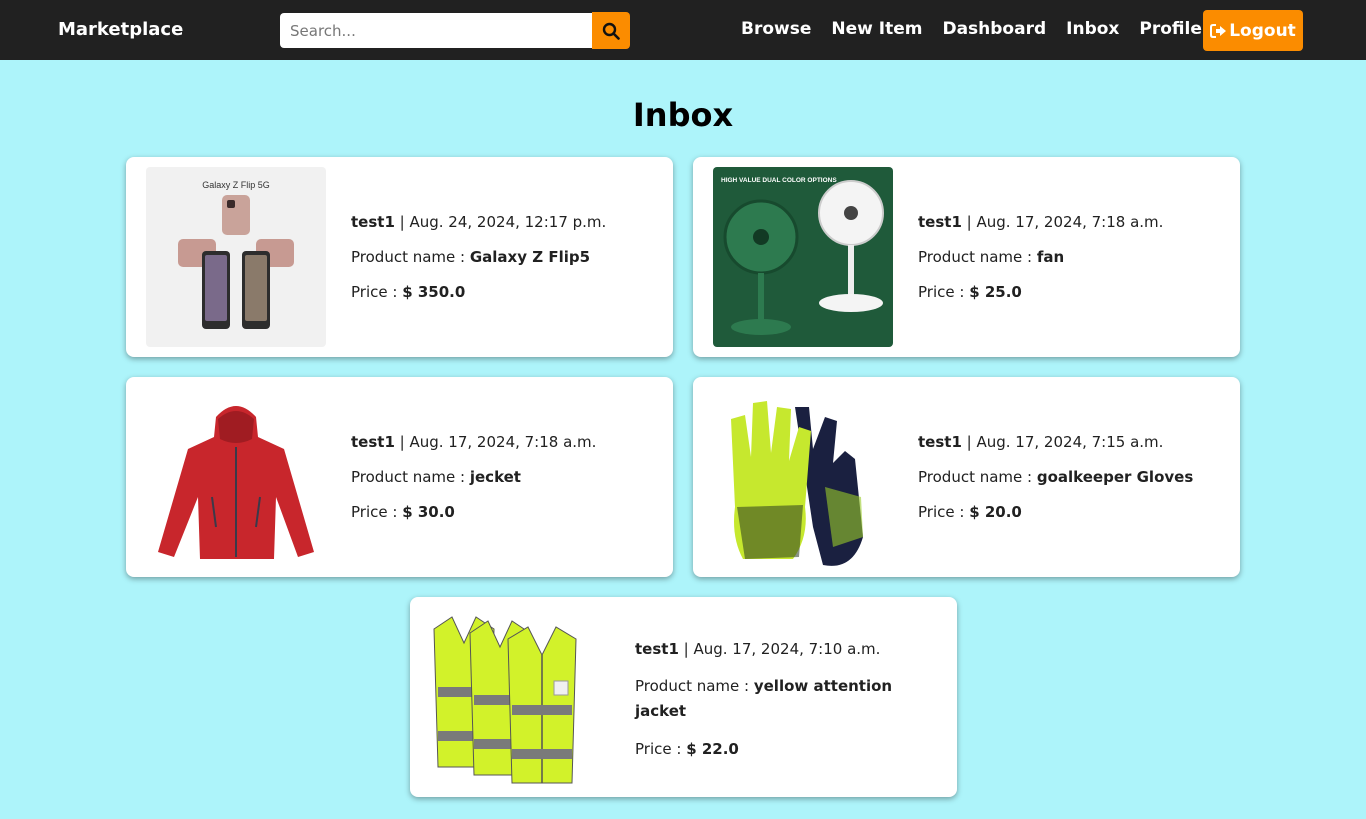  Describe the element at coordinates (994, 29) in the screenshot. I see `nav-dashboard: Dashboard` at that location.